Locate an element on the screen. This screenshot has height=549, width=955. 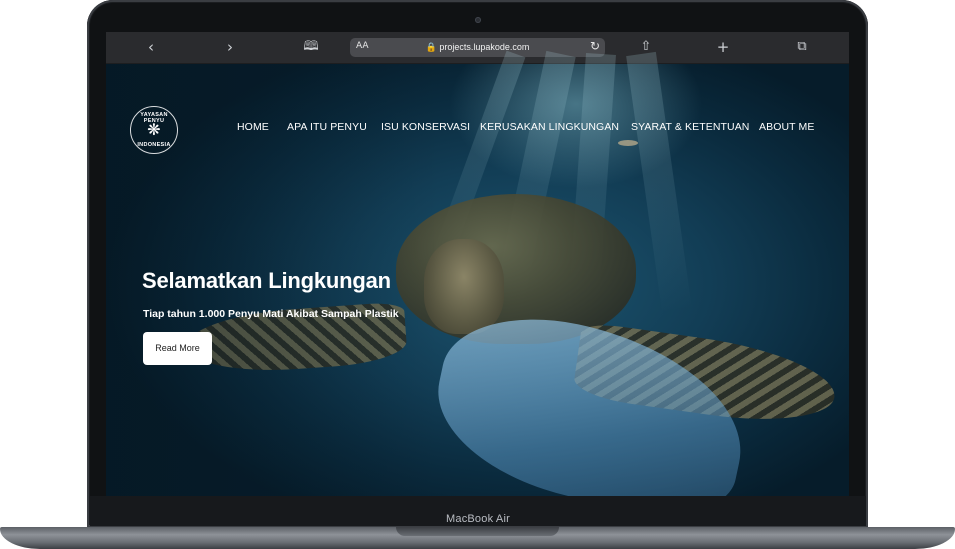
read-more-button: Read More is located at coordinates (177, 348).